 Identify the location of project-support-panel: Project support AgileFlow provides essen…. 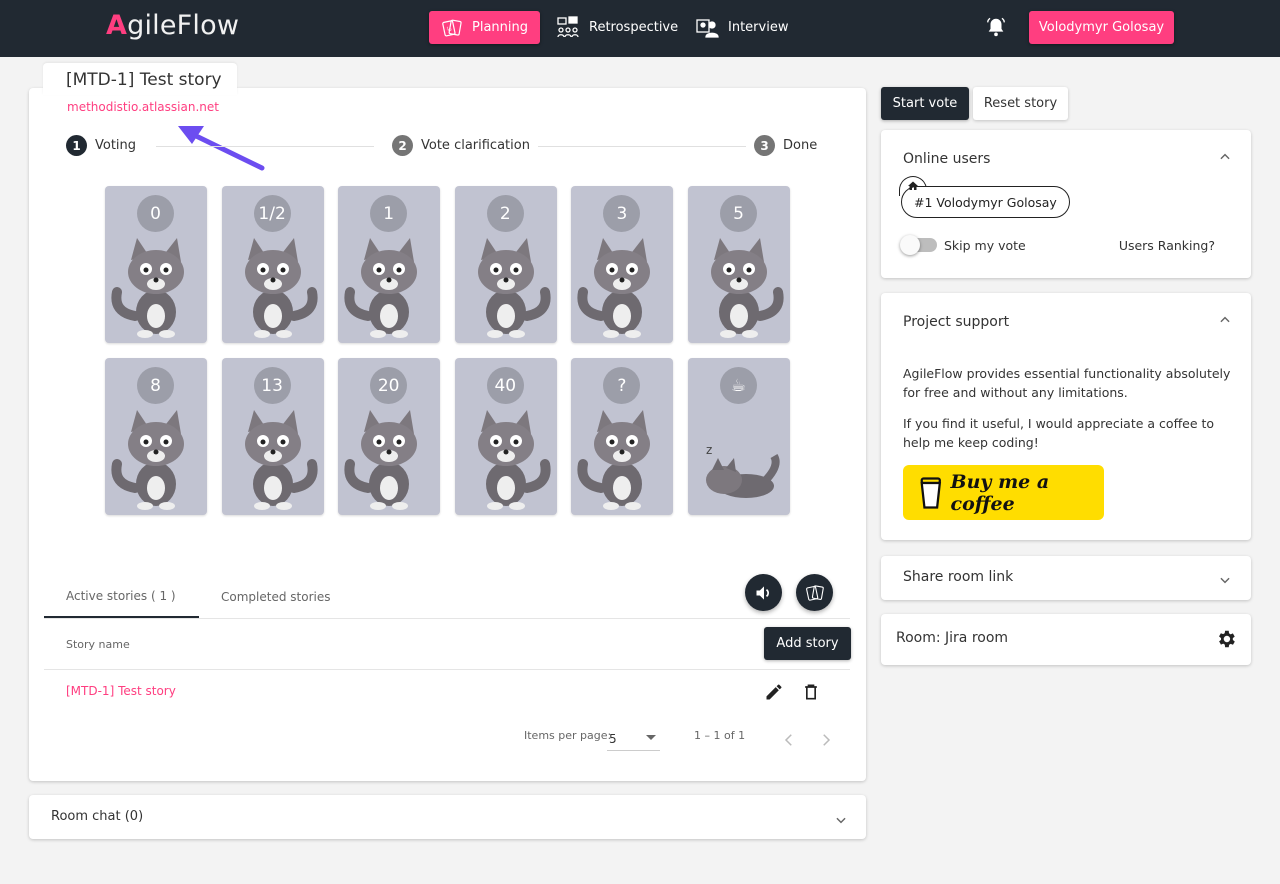
(1066, 416).